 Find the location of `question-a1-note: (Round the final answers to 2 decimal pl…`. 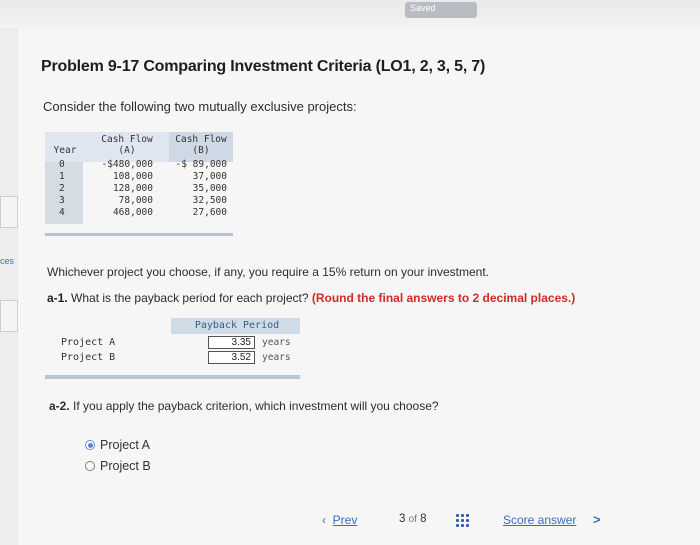

question-a1-note: (Round the final answers to 2 decimal pl… is located at coordinates (443, 298).